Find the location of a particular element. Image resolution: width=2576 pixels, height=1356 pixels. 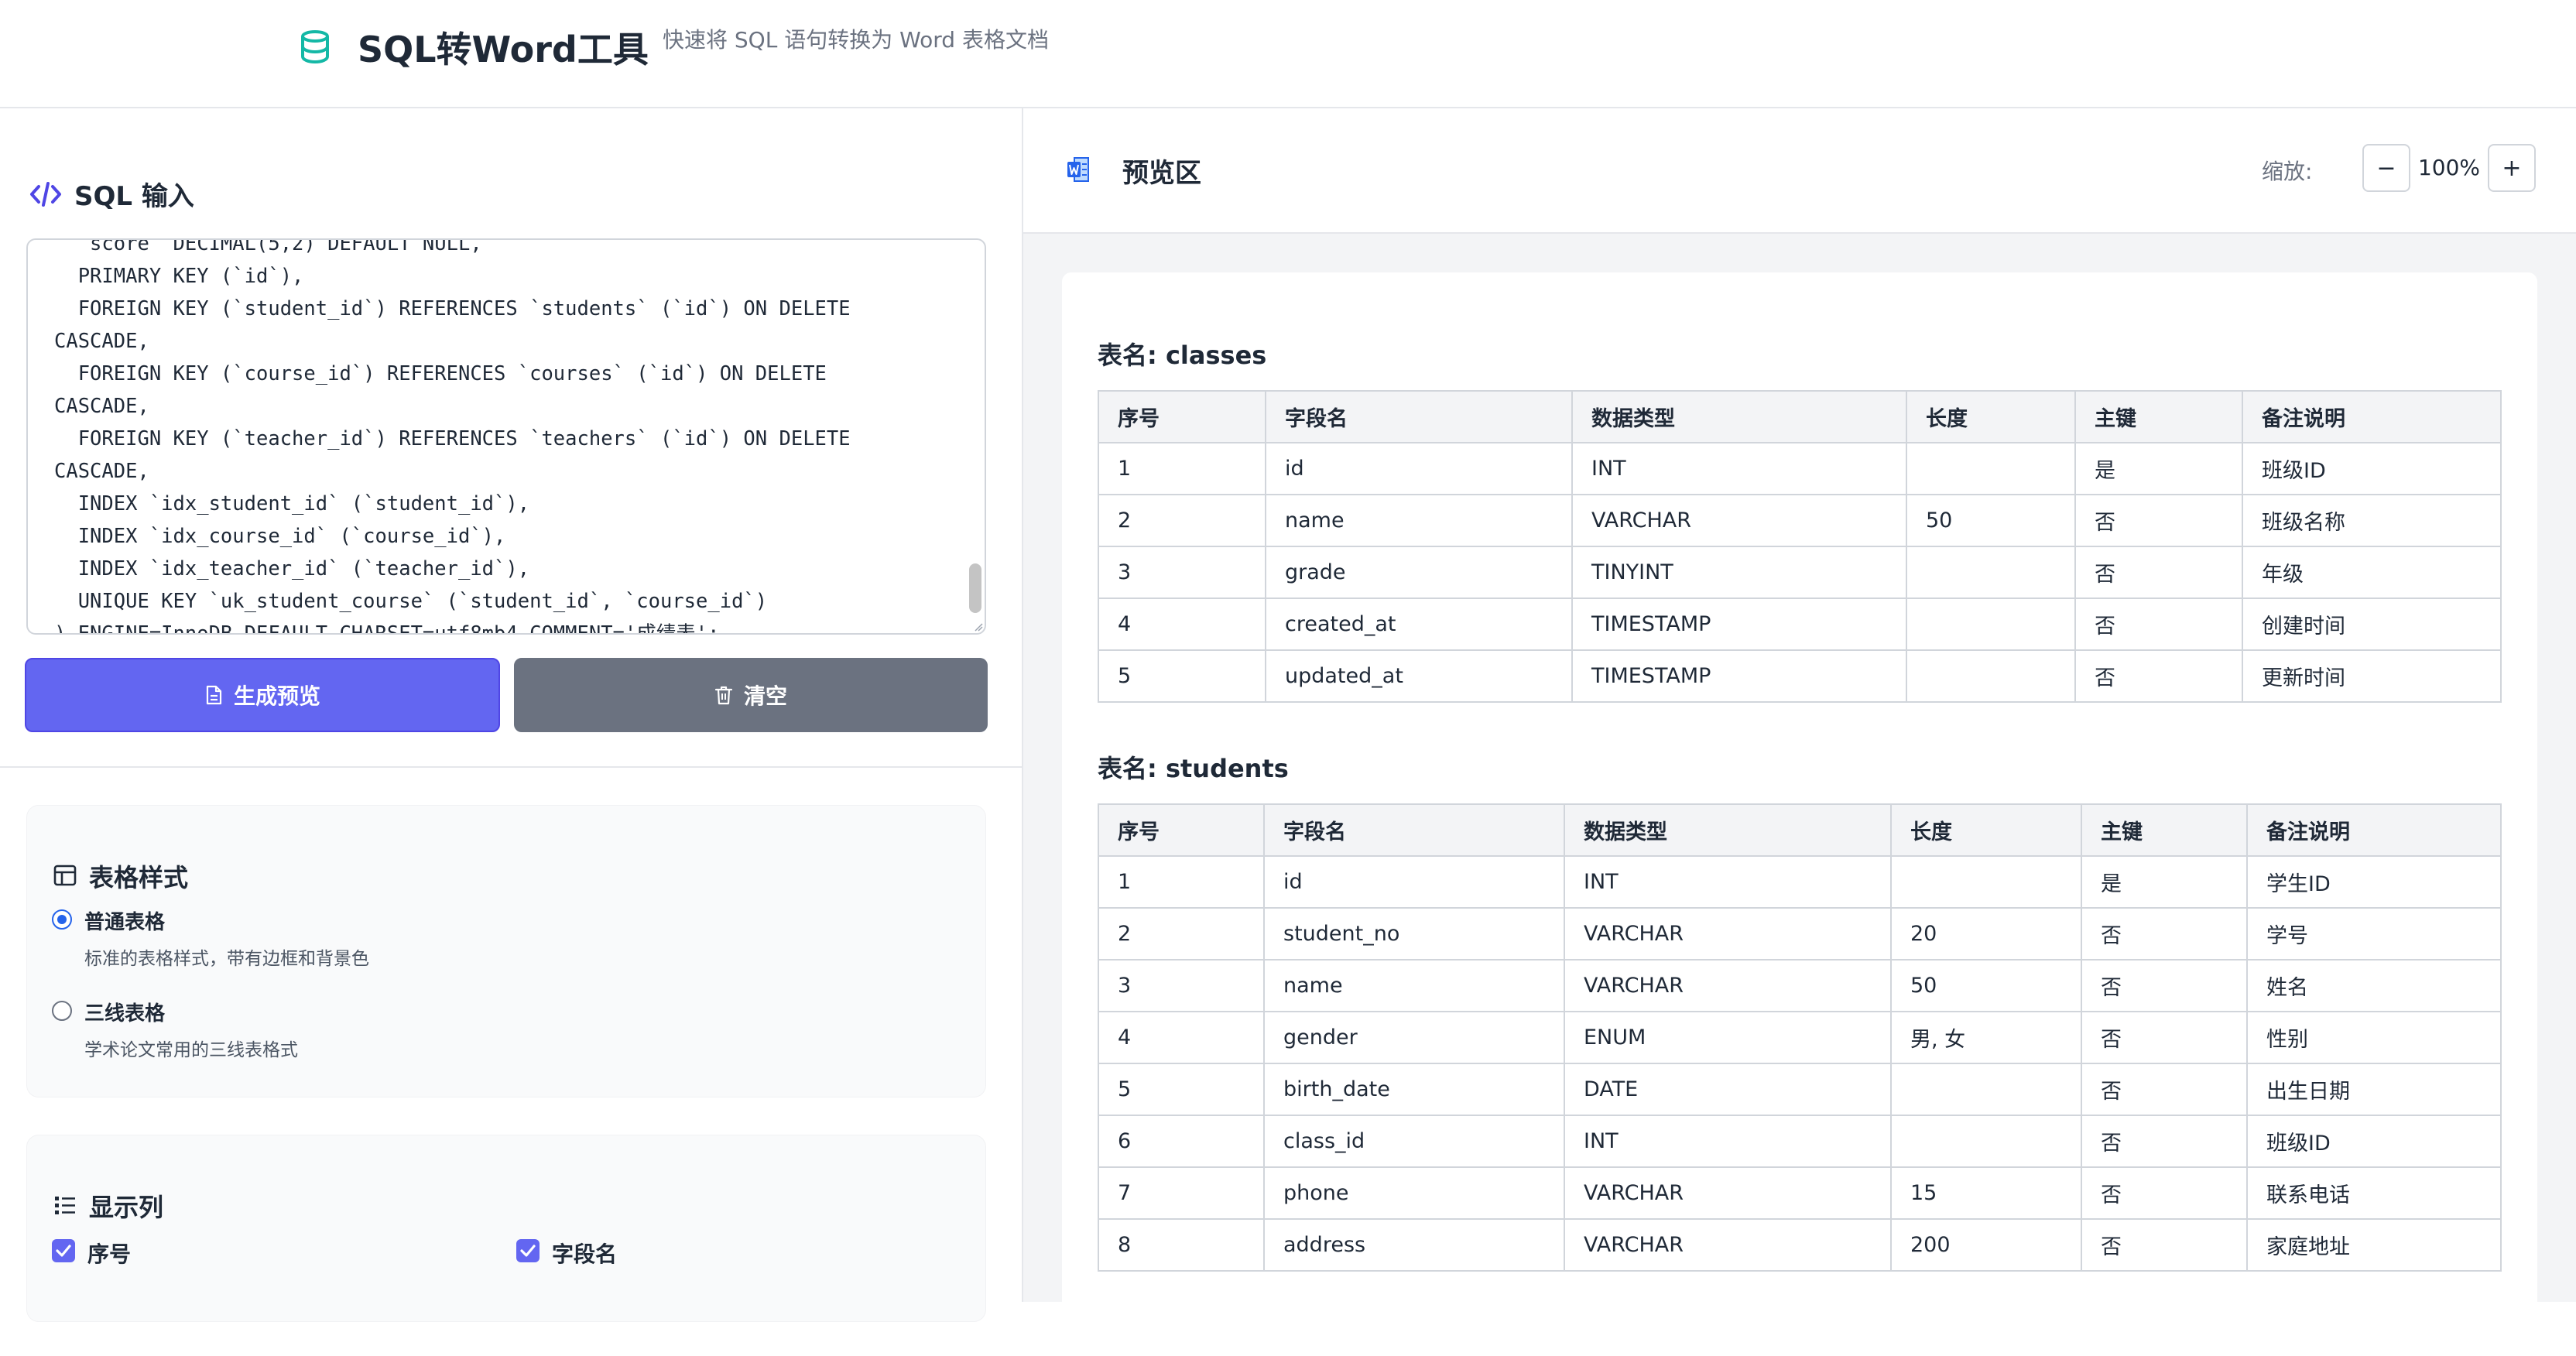

radio-normal-table is located at coordinates (62, 919).